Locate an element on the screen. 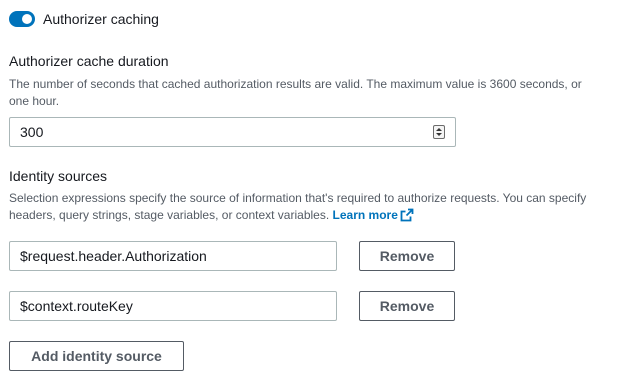 This screenshot has width=617, height=380. identity-source-input: $context.routeKey is located at coordinates (173, 306).